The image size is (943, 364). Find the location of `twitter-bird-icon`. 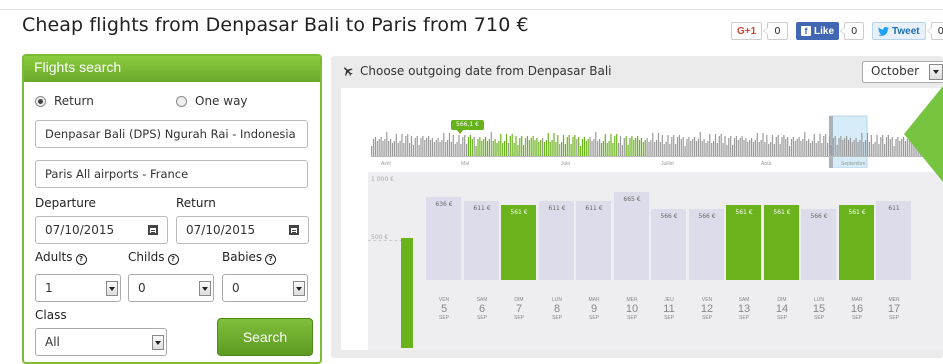

twitter-bird-icon is located at coordinates (883, 31).